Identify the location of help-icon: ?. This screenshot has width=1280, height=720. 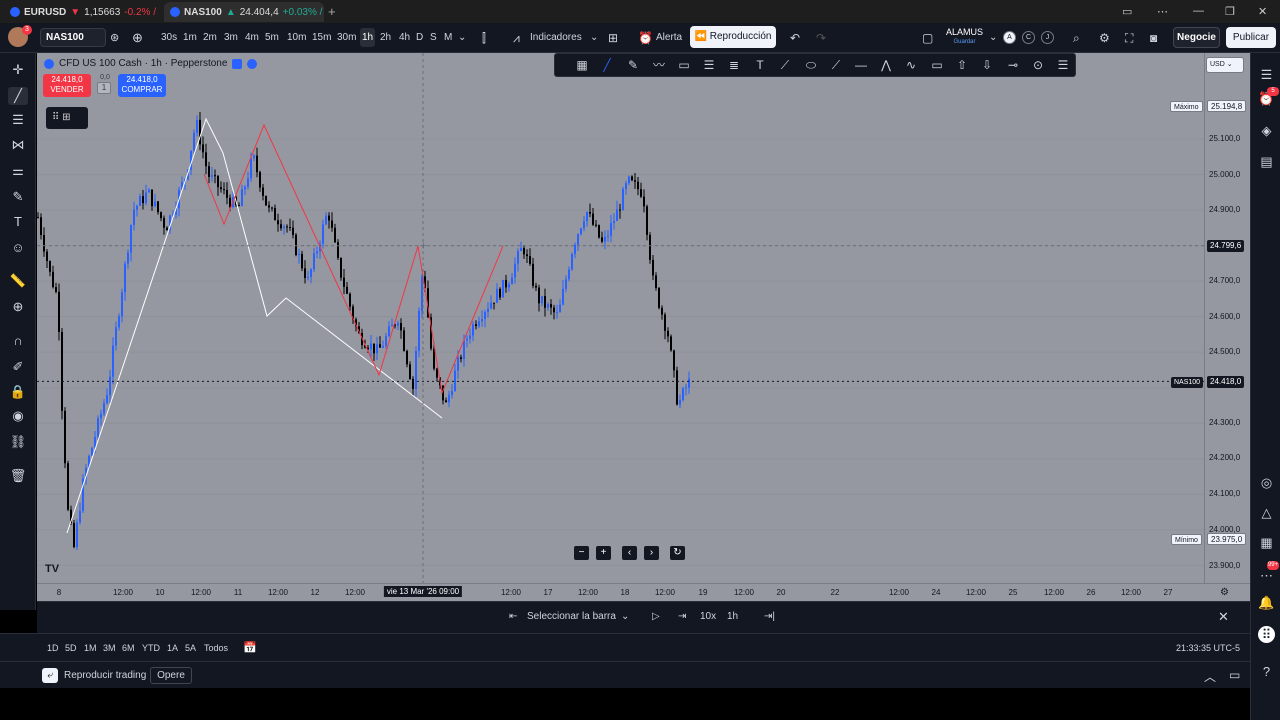
(1266, 671).